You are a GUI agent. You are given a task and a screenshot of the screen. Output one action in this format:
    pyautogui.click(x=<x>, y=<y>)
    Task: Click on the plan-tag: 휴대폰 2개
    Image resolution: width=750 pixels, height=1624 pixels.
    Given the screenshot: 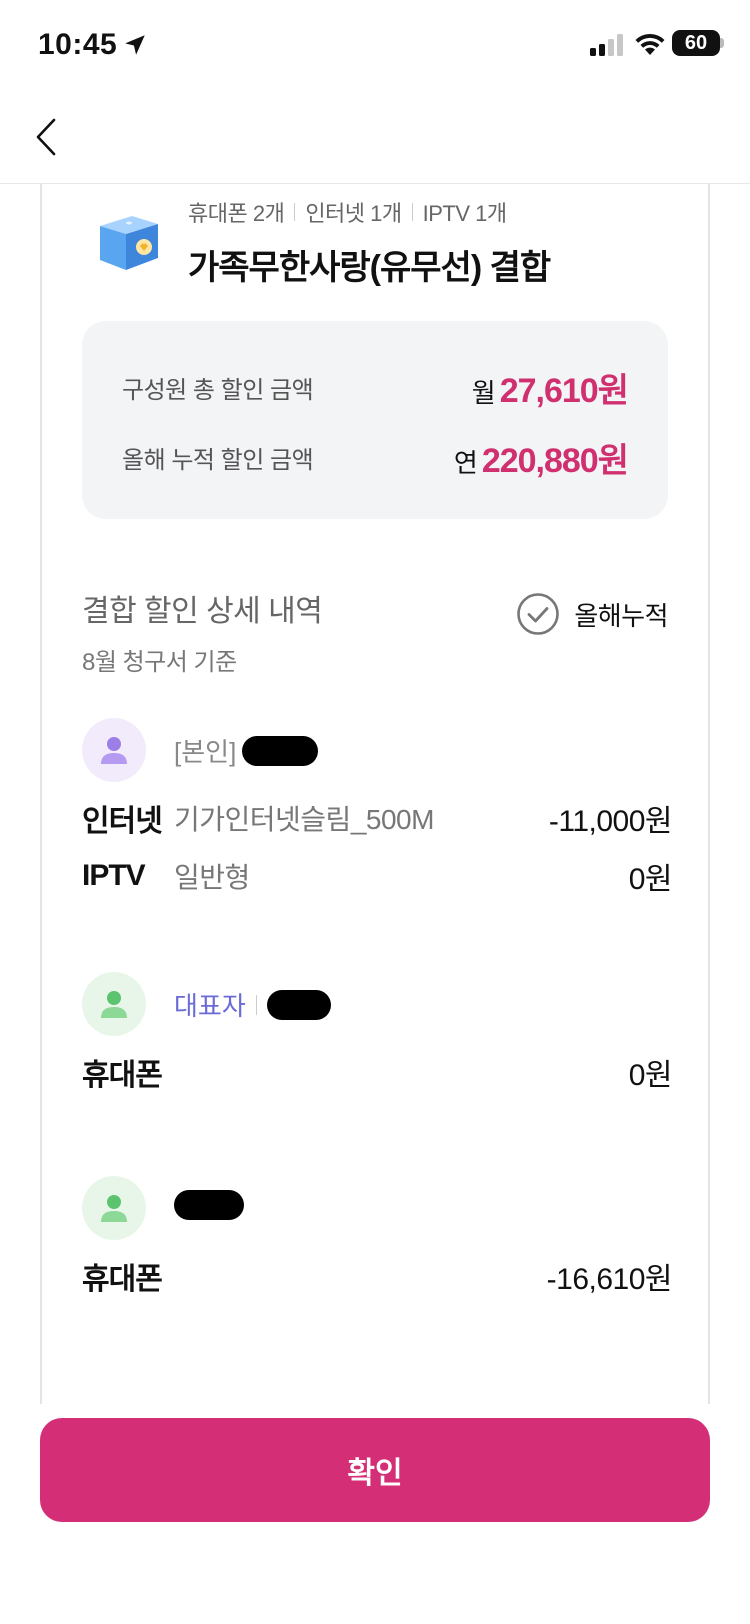 What is the action you would take?
    pyautogui.click(x=236, y=213)
    